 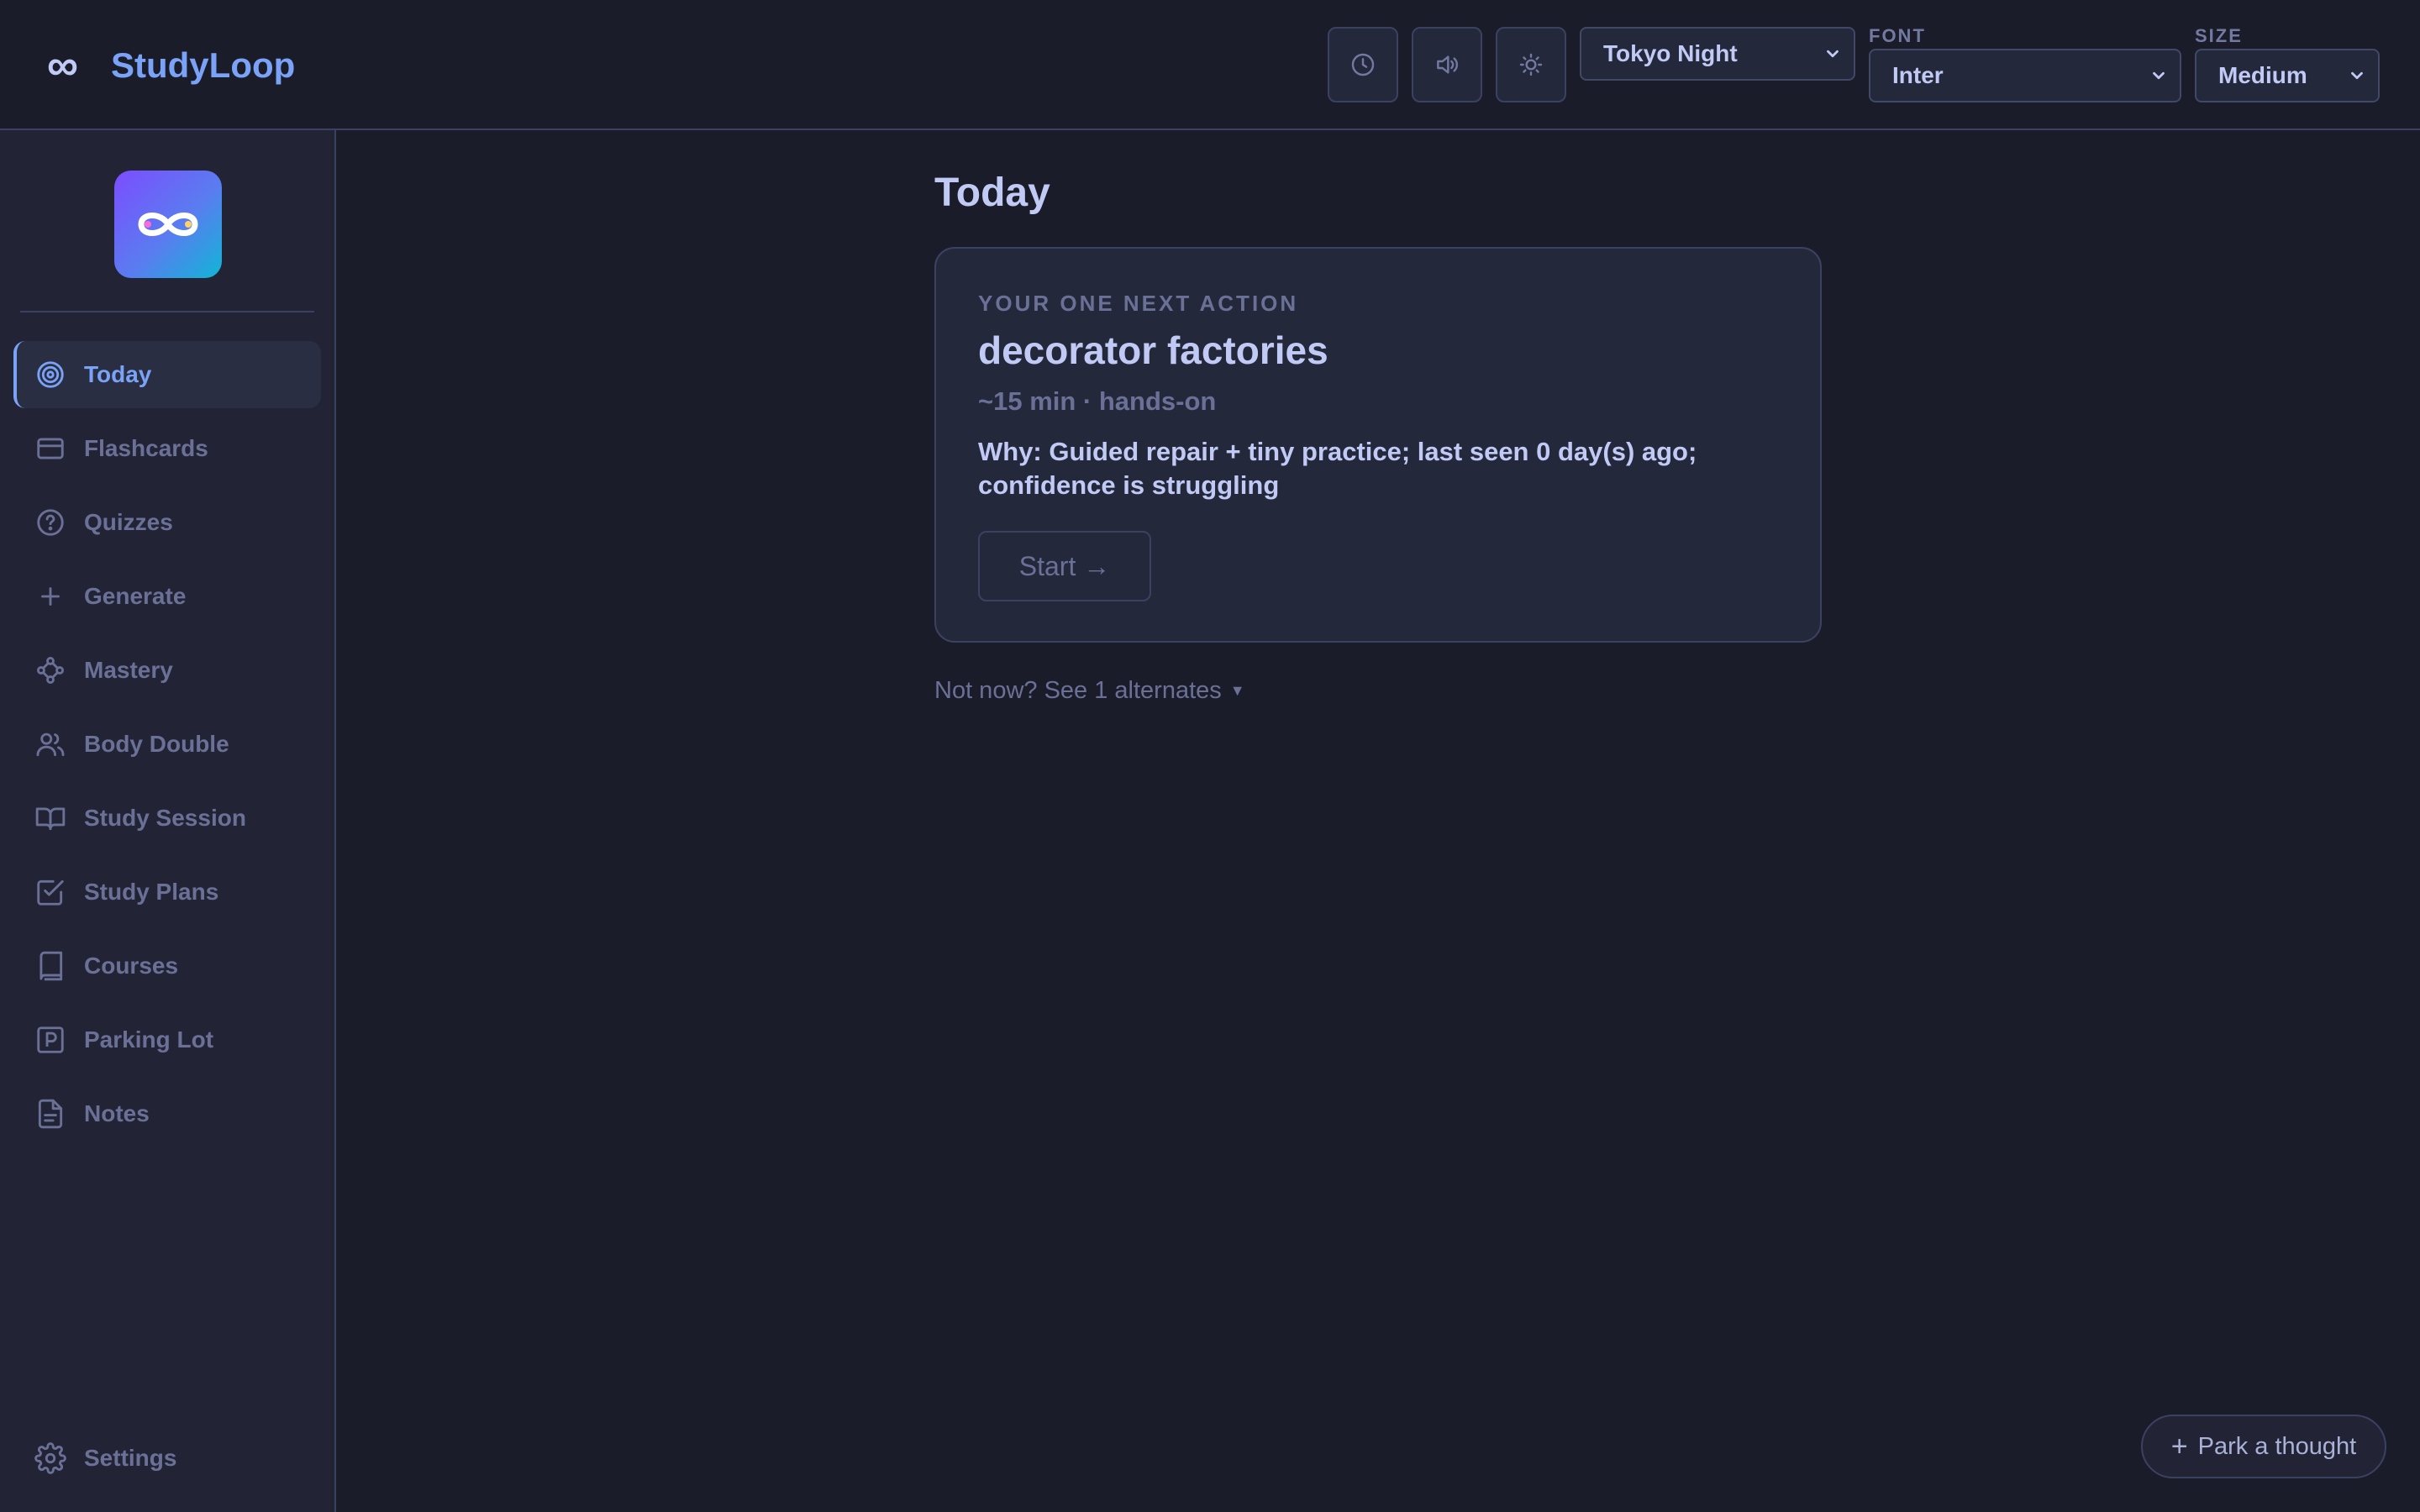 What do you see at coordinates (51, 1458) in the screenshot?
I see `gear-icon` at bounding box center [51, 1458].